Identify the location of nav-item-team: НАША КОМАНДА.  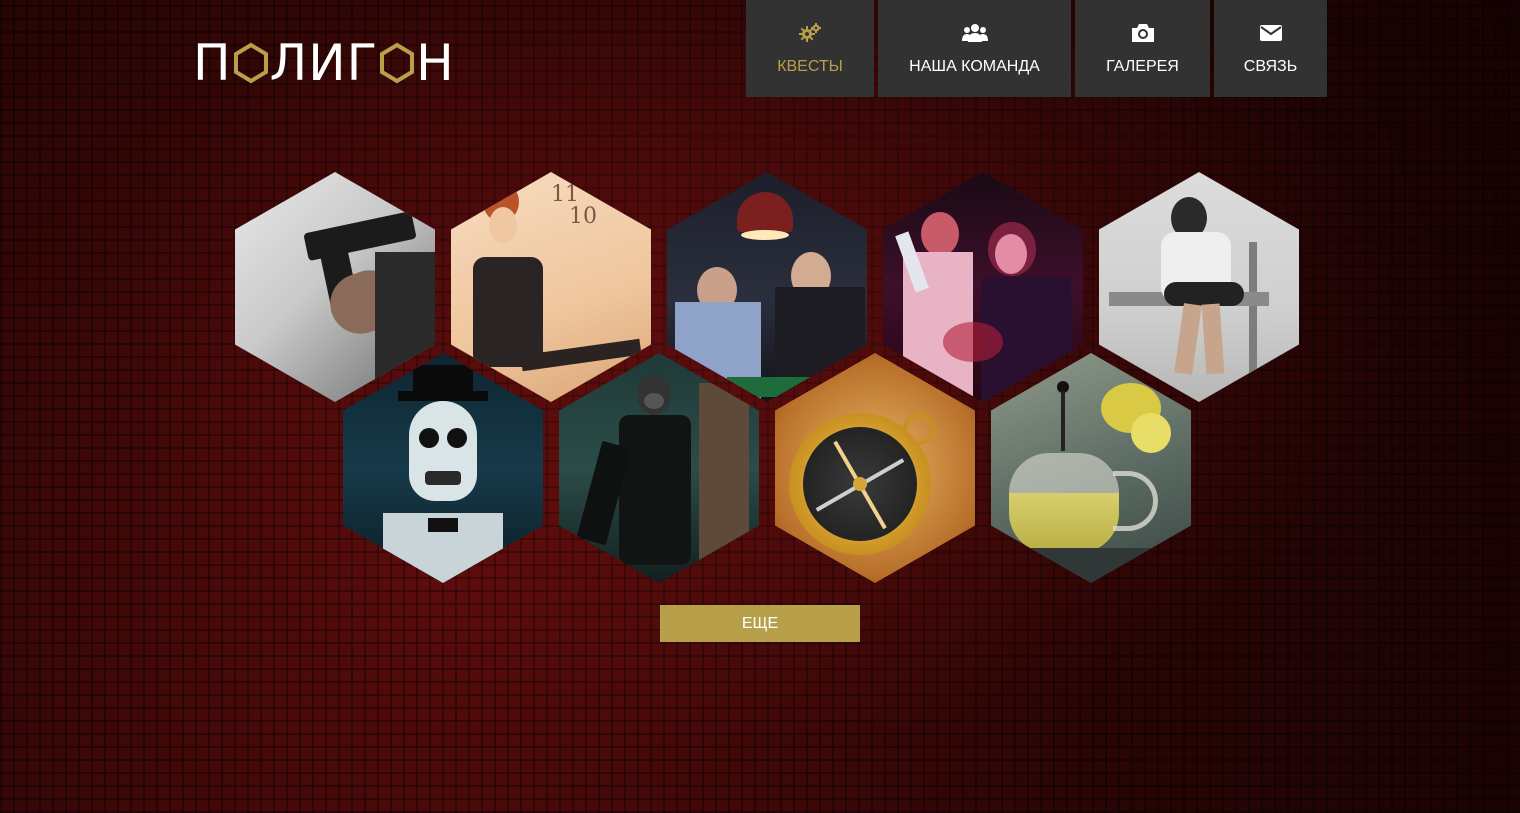
(974, 48).